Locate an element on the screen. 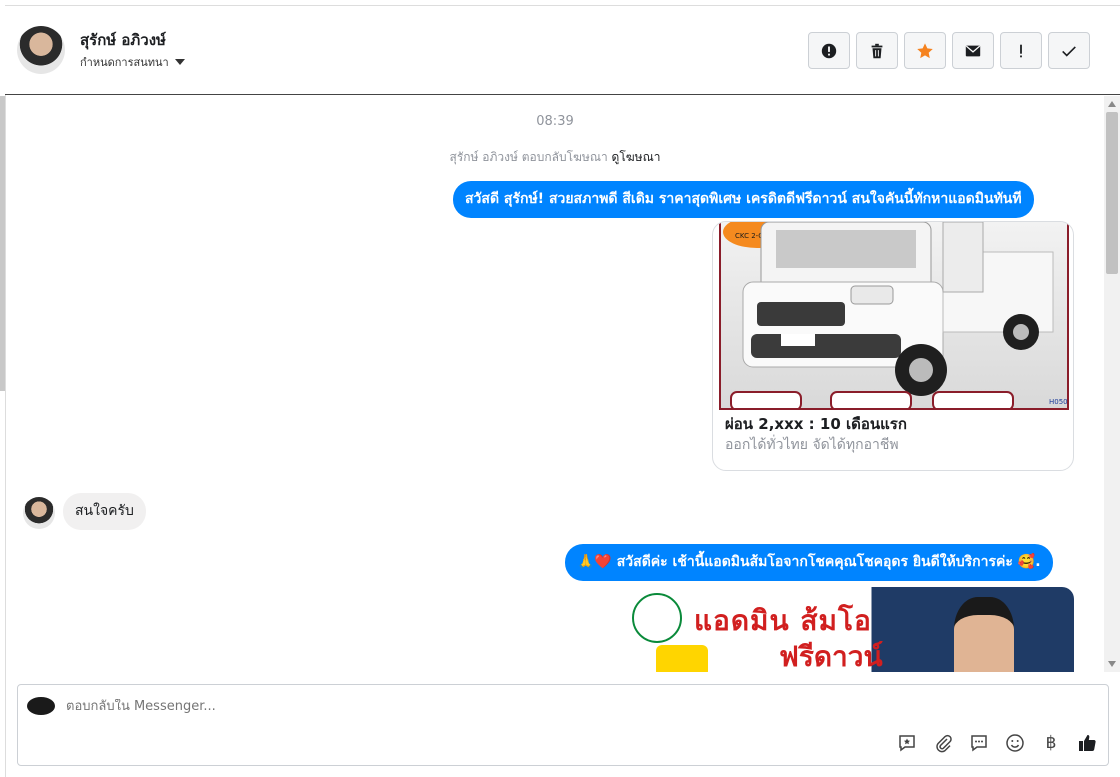 The image size is (1120, 777). ad-reply-note: สุรักษ์ อภิวงษ์ ตอบกลับโฆษณา ดูโฆษณา is located at coordinates (555, 157).